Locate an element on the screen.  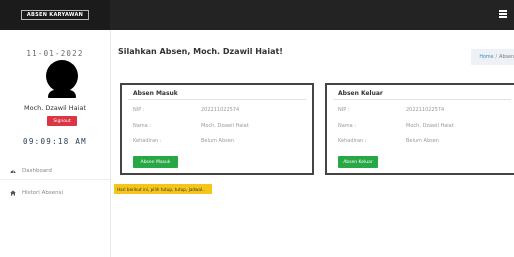
sidebar-item-dashboard: Dashboard is located at coordinates (31, 171).